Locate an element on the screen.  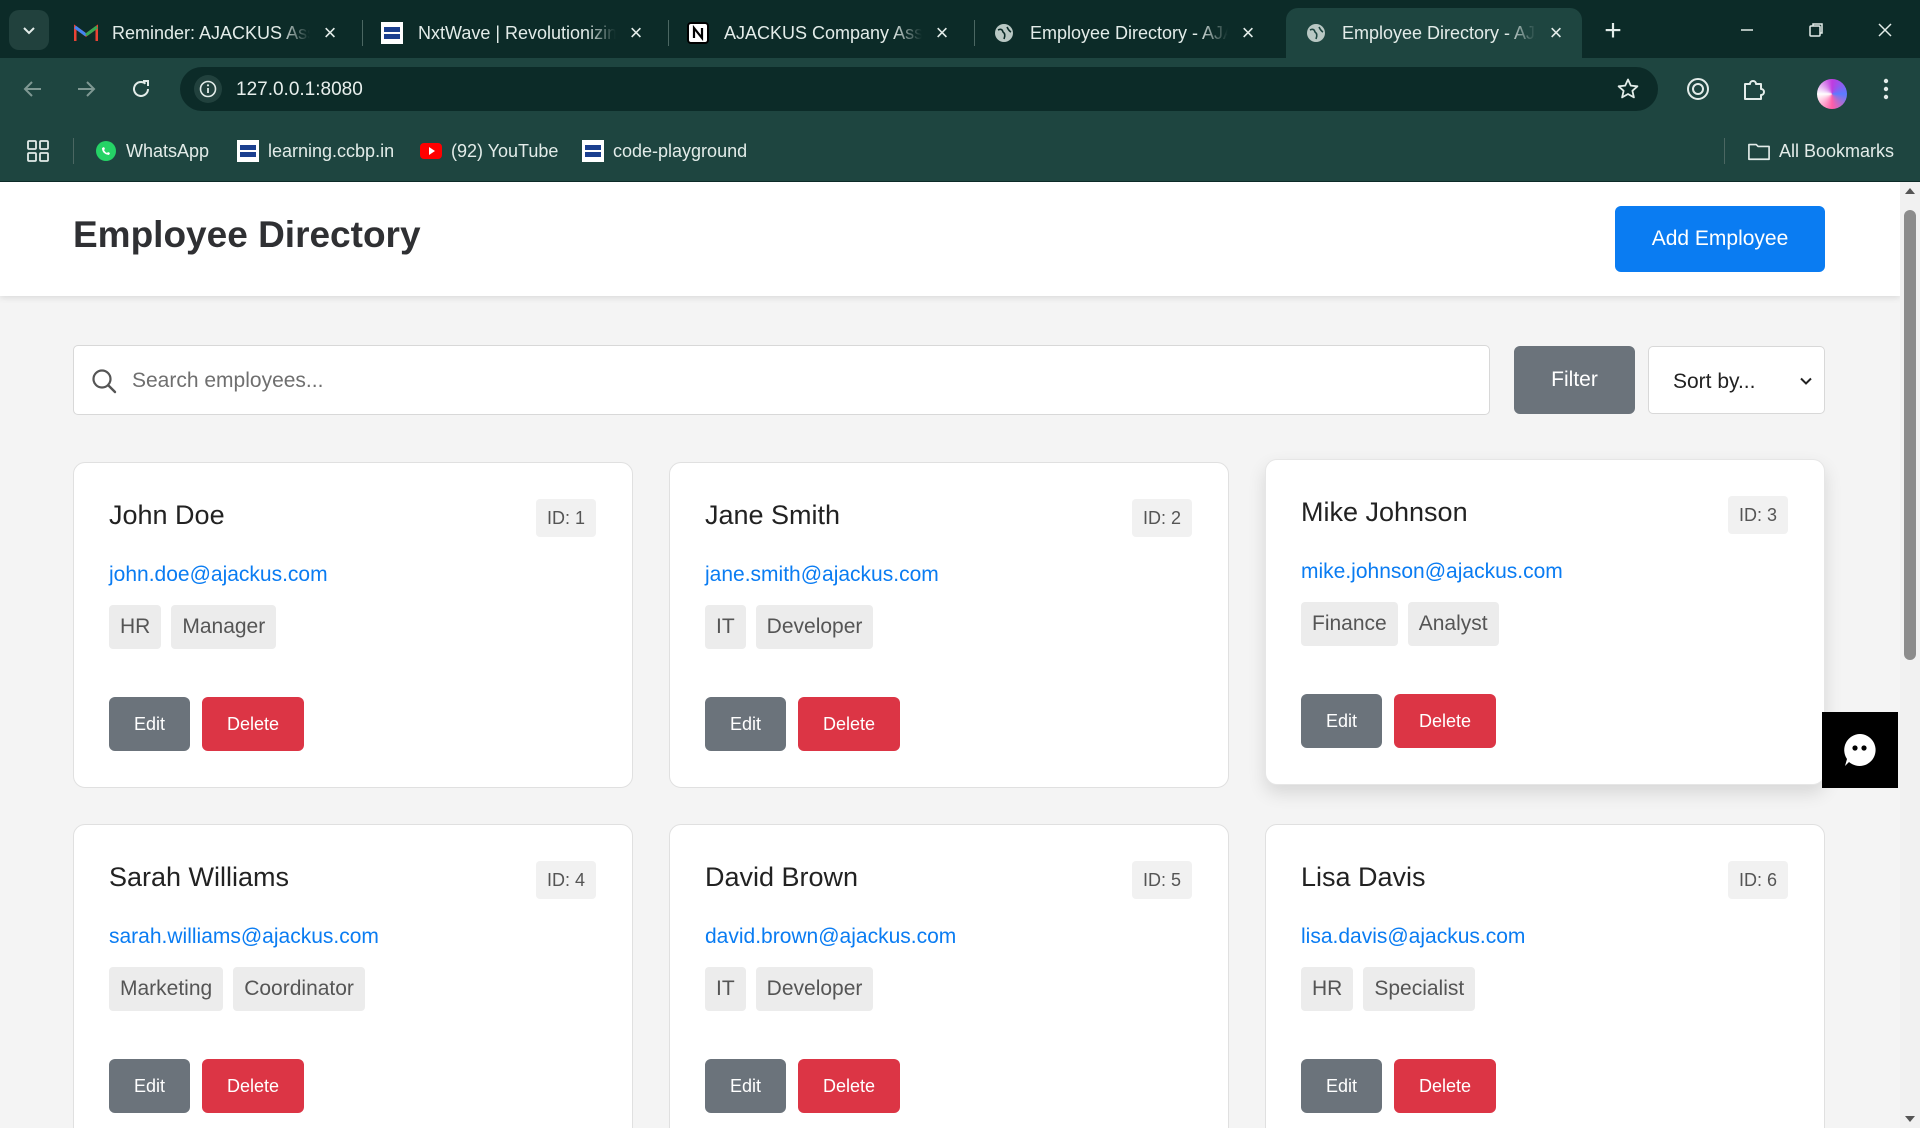
kebab-menu-icon is located at coordinates (1886, 89).